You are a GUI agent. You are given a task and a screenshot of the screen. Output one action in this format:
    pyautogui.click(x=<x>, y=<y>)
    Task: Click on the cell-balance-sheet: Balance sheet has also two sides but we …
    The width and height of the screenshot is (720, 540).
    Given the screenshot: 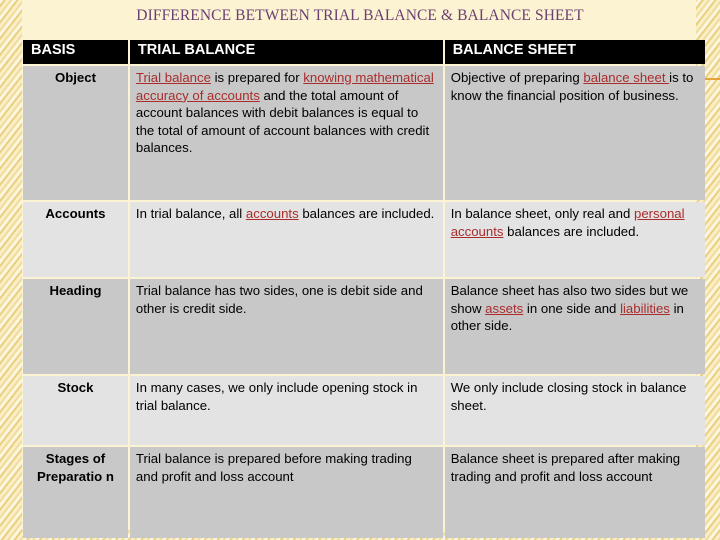 What is the action you would take?
    pyautogui.click(x=574, y=326)
    